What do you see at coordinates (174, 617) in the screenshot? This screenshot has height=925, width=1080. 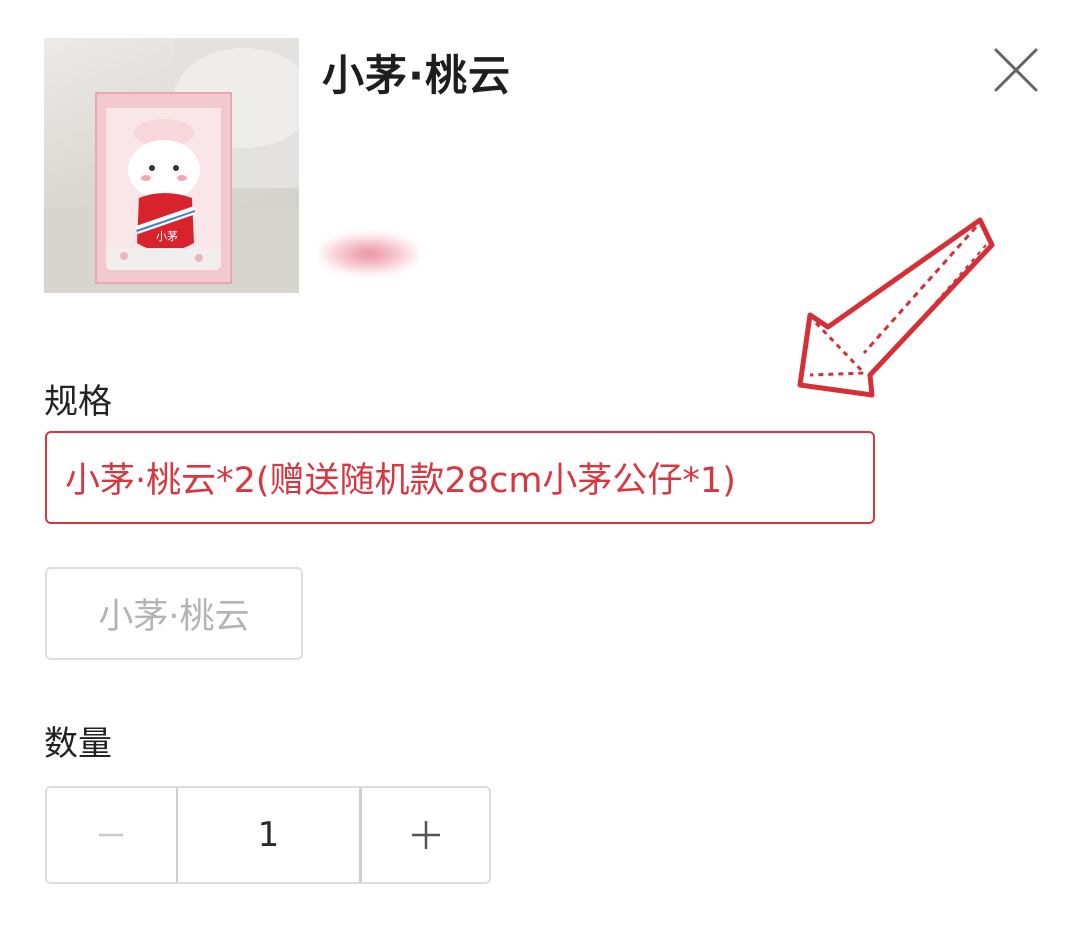 I see `spec-option-label: 小茅·桃云` at bounding box center [174, 617].